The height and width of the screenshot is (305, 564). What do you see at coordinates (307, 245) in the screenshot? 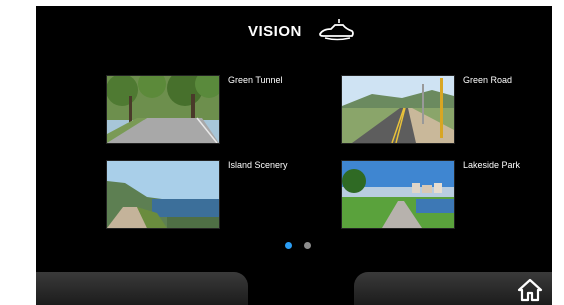
I see `page-dot-inactive` at bounding box center [307, 245].